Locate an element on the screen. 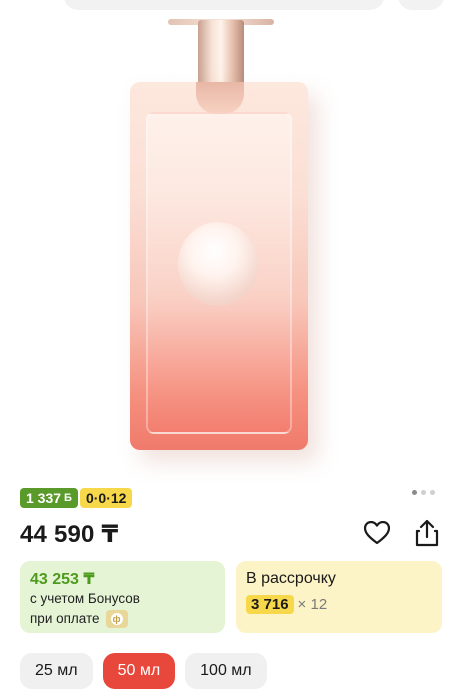 The width and height of the screenshot is (462, 700). heart-icon is located at coordinates (377, 533).